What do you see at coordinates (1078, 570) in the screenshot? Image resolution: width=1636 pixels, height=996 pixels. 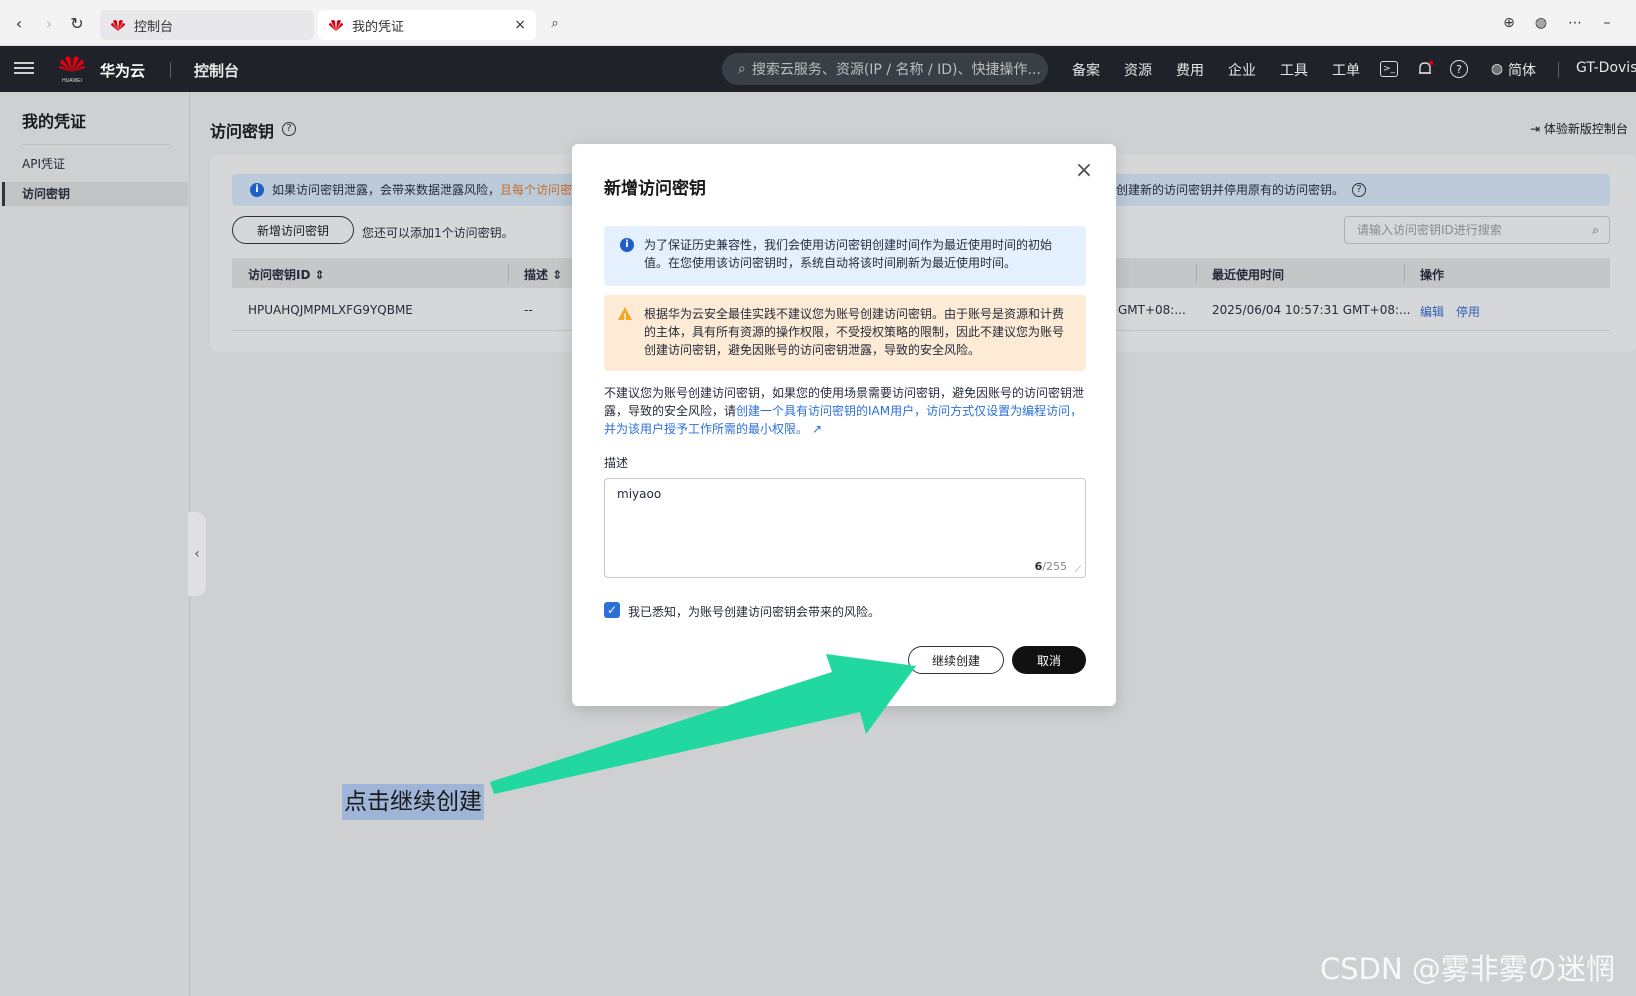 I see `resize-handle-icon: ⟋` at bounding box center [1078, 570].